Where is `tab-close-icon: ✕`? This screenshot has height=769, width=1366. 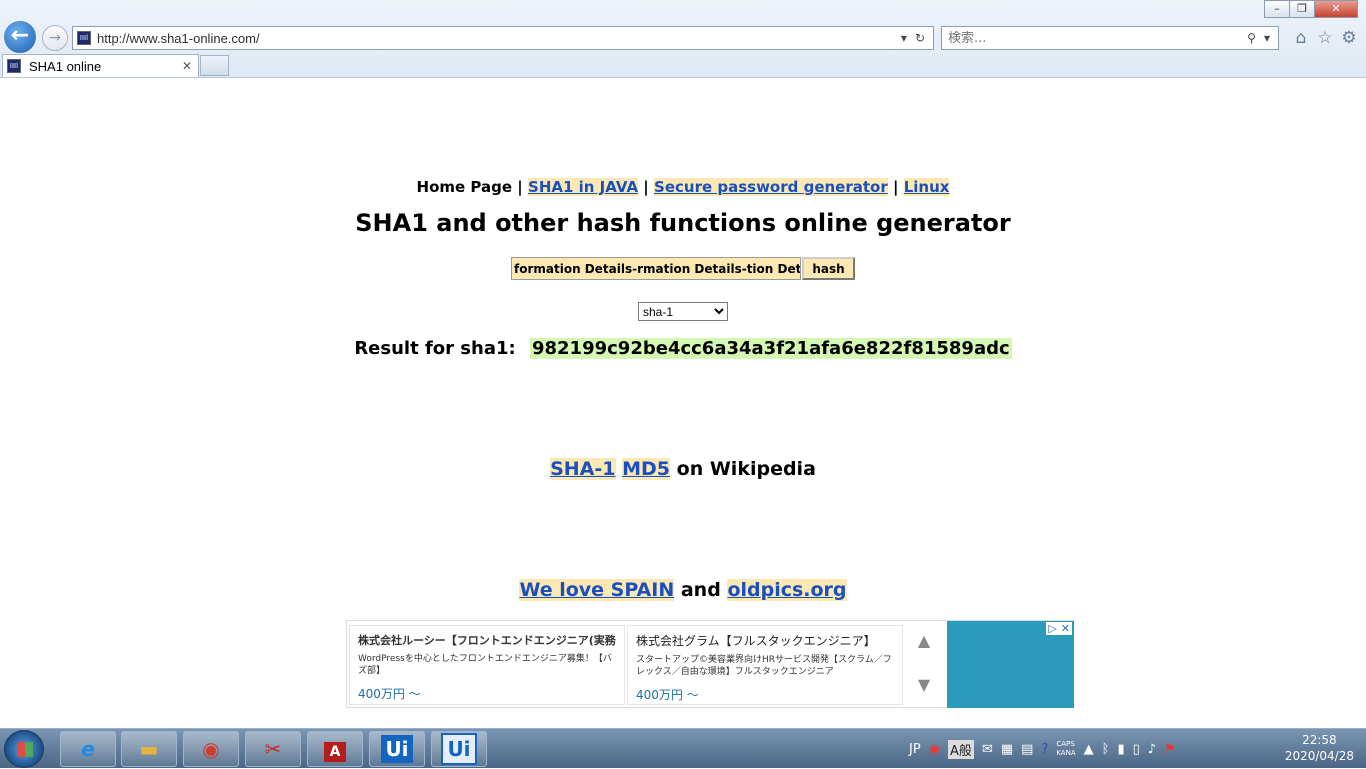
tab-close-icon: ✕ is located at coordinates (187, 66).